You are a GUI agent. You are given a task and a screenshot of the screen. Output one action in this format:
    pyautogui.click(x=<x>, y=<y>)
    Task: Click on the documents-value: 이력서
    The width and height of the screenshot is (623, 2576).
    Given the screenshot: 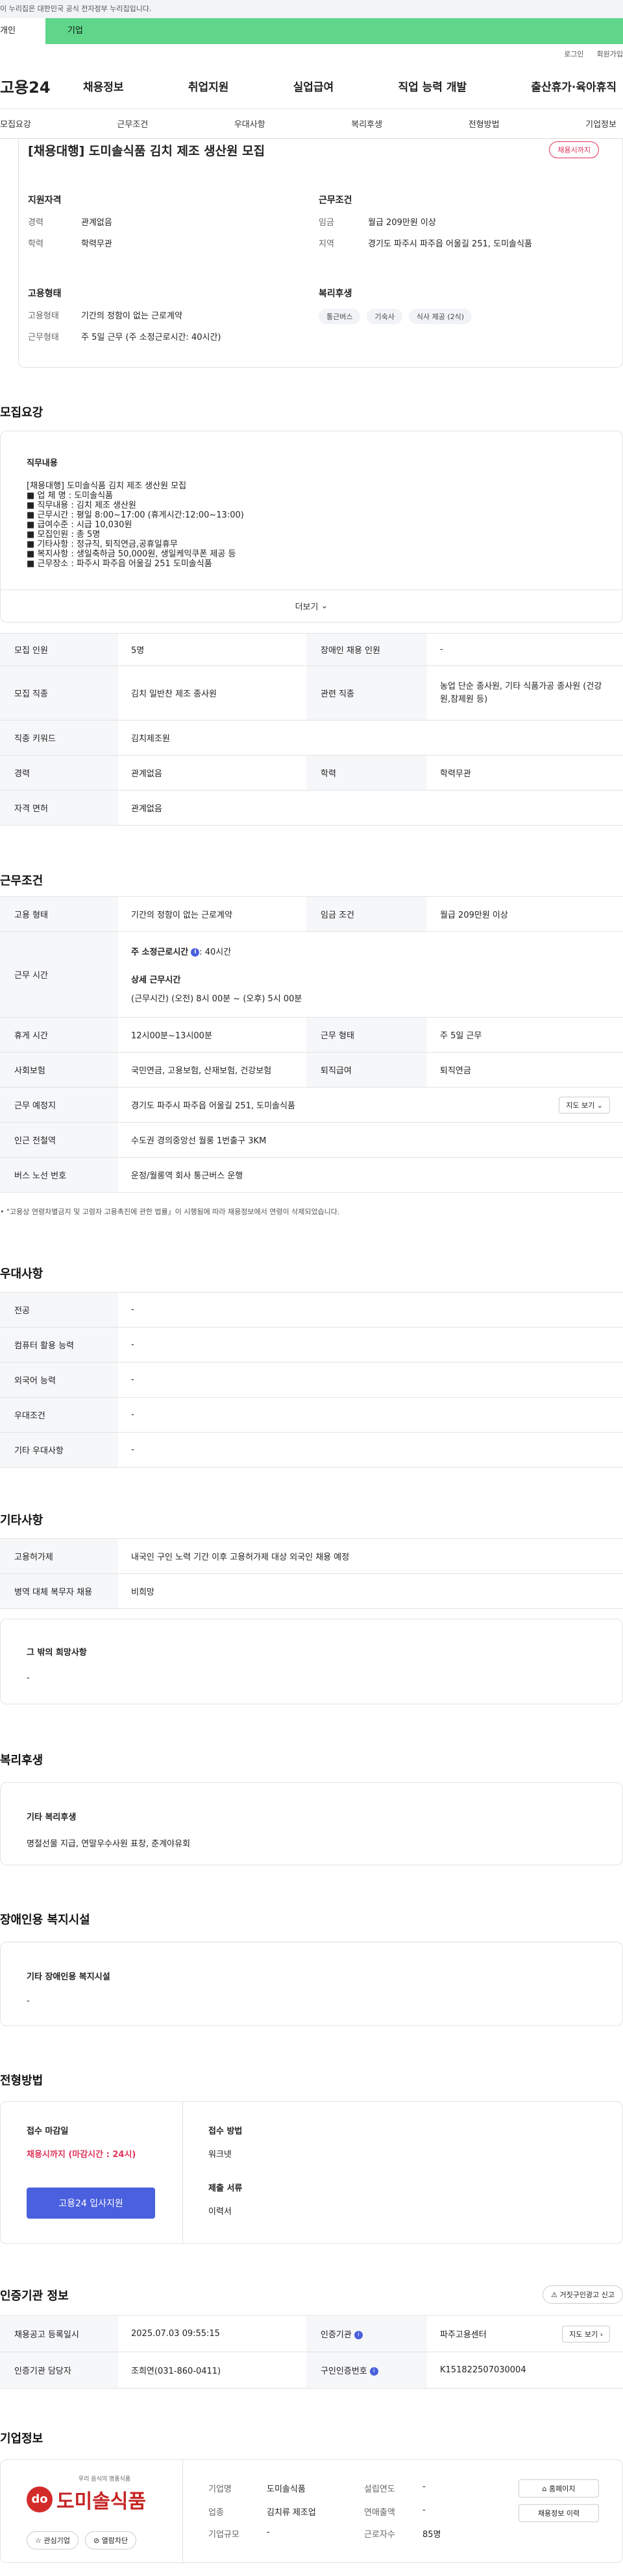 What is the action you would take?
    pyautogui.click(x=220, y=2212)
    